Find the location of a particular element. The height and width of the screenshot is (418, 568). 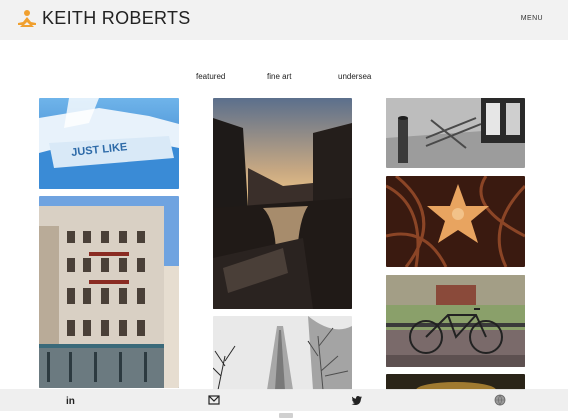

photo-partial is located at coordinates (455, 382).